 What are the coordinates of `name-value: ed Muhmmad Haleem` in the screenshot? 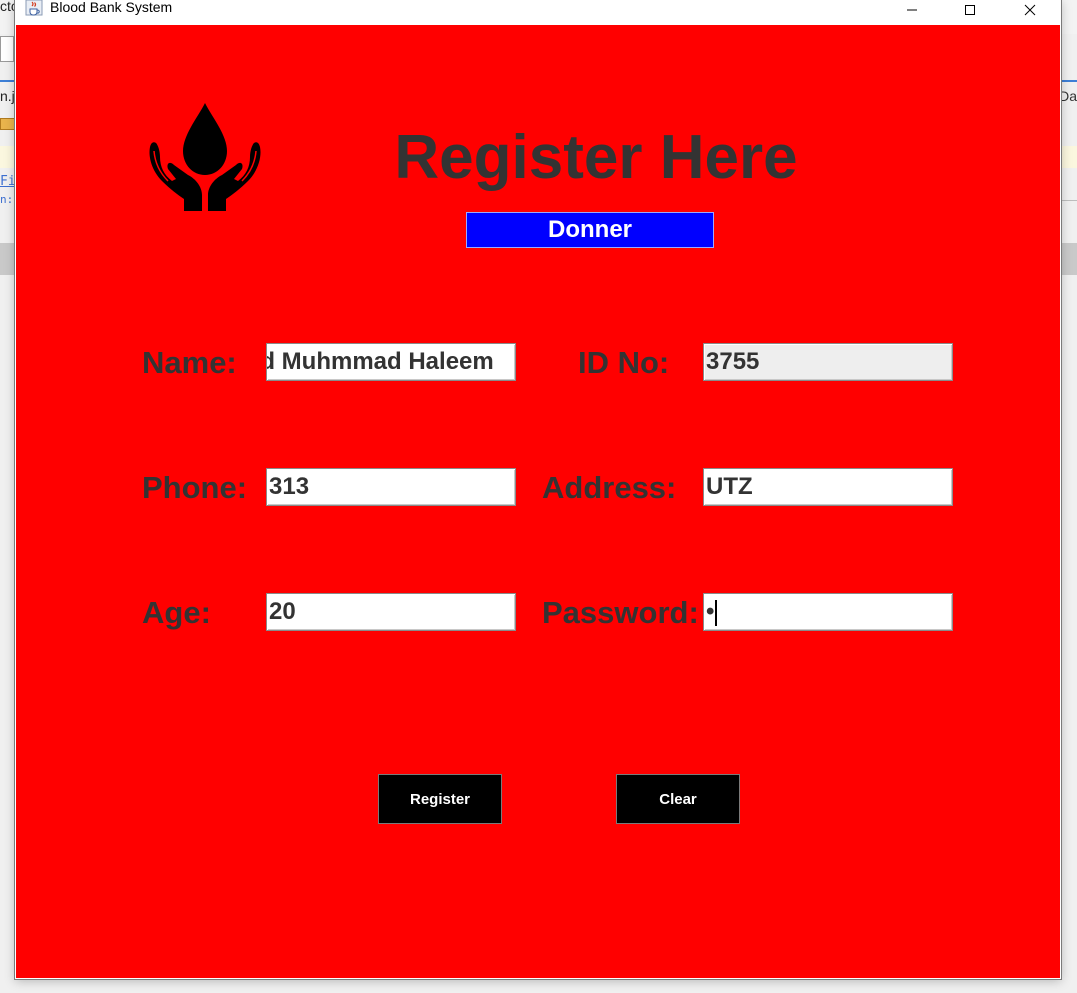 It's located at (380, 361).